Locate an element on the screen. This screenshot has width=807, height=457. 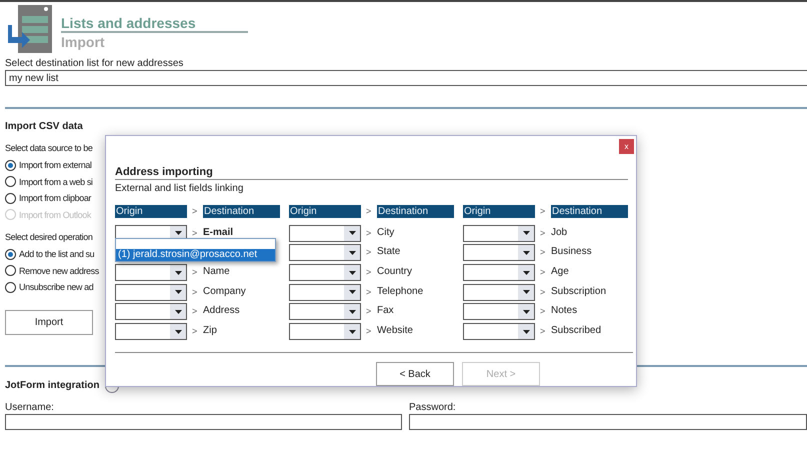
server-import-icon is located at coordinates (30, 29).